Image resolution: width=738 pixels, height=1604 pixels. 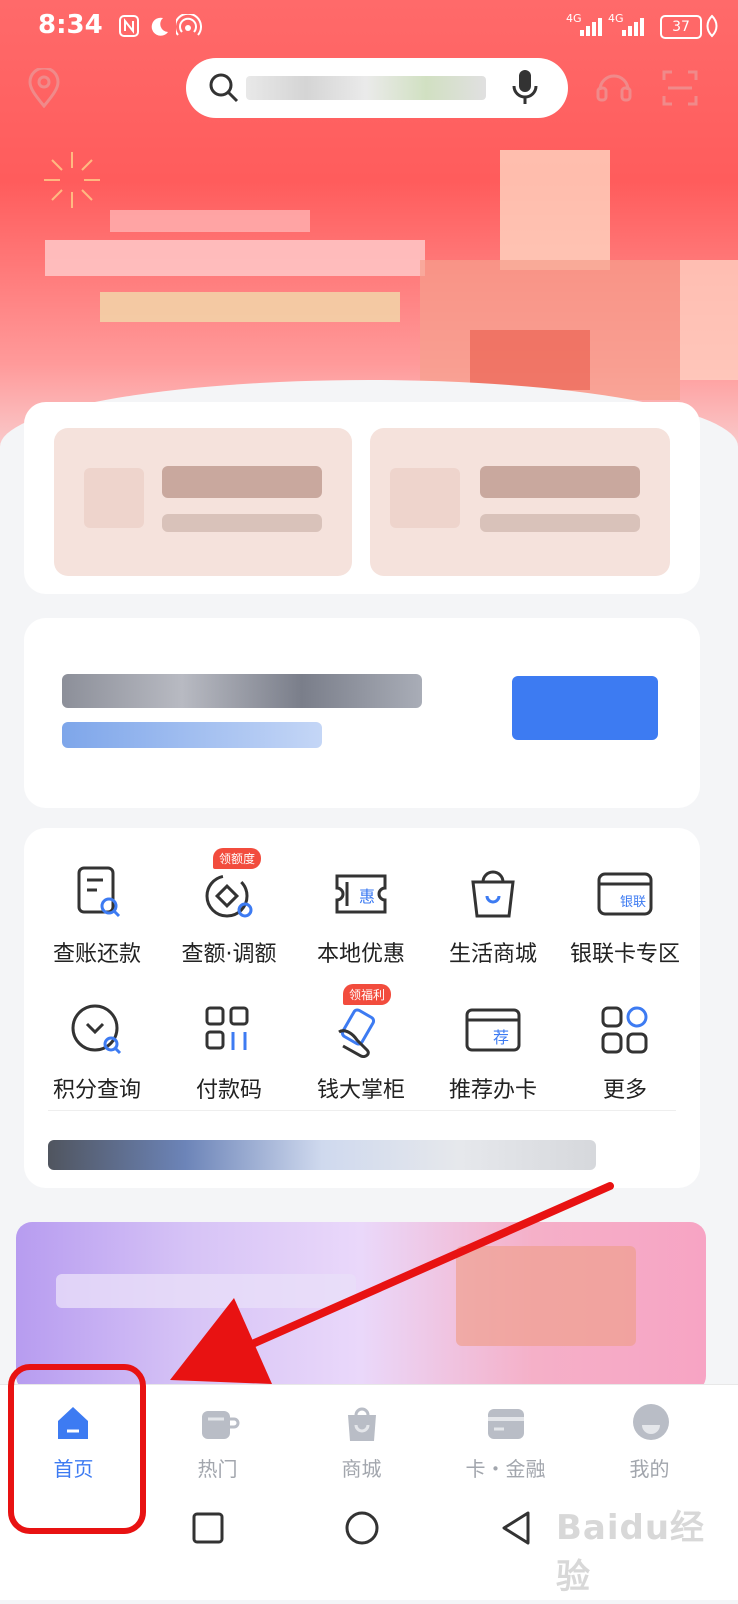 What do you see at coordinates (228, 1090) in the screenshot?
I see `service-label: 付款码` at bounding box center [228, 1090].